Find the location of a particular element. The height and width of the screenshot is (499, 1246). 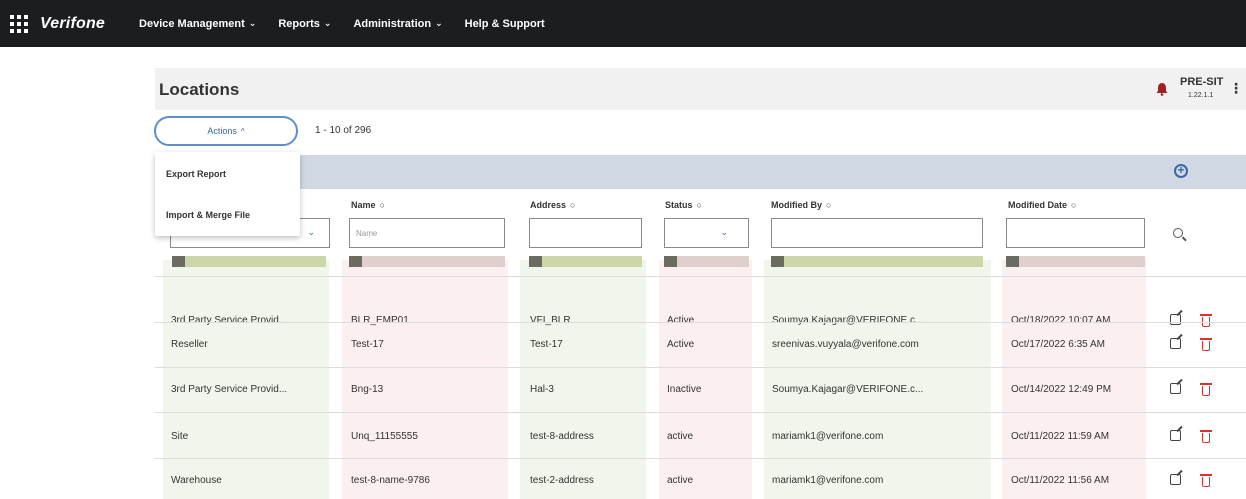

table-toolbar is located at coordinates (700, 172).